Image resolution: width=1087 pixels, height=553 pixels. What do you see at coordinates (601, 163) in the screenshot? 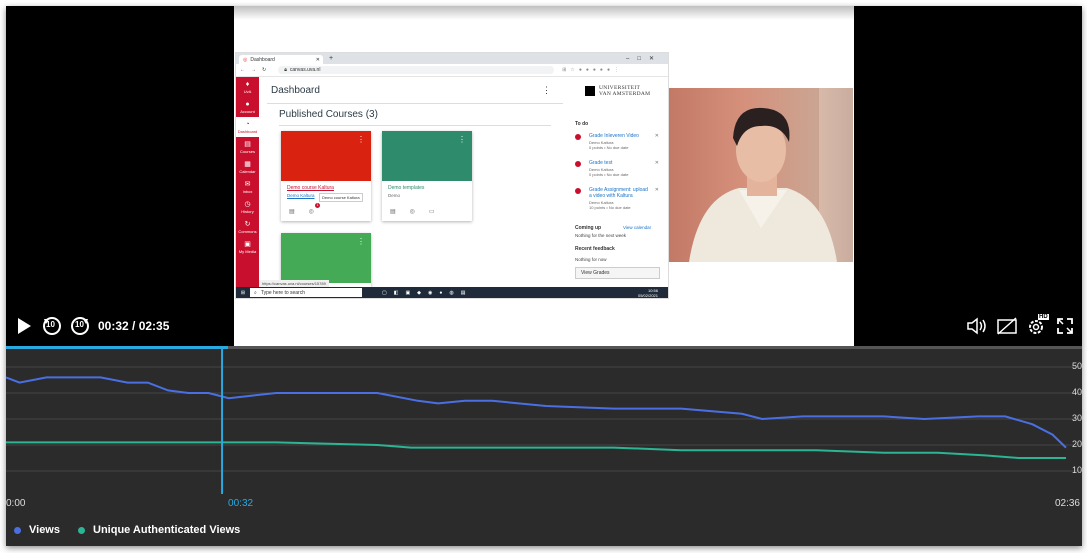
I see `todo-title: Grade test` at bounding box center [601, 163].